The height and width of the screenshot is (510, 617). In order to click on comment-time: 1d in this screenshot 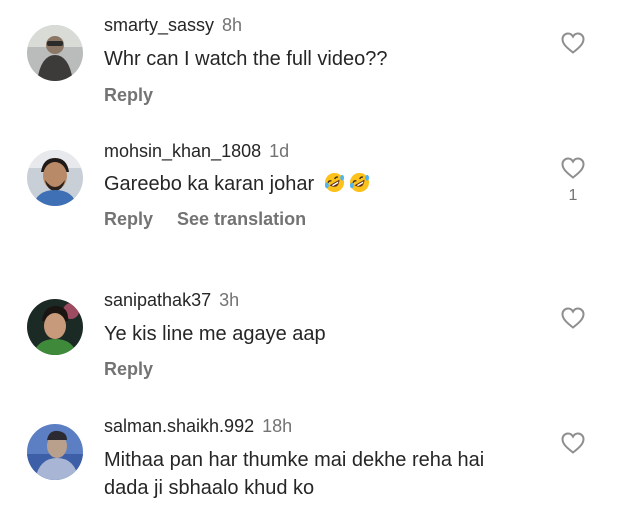, I will do `click(279, 151)`.